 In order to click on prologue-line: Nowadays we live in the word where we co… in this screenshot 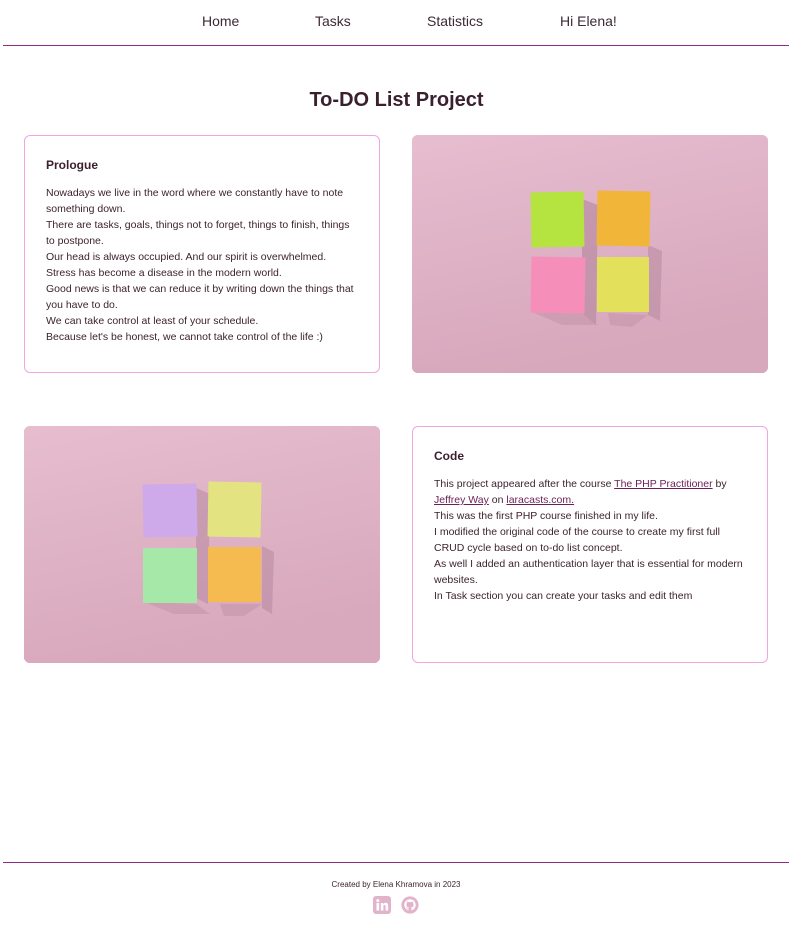, I will do `click(195, 201)`.